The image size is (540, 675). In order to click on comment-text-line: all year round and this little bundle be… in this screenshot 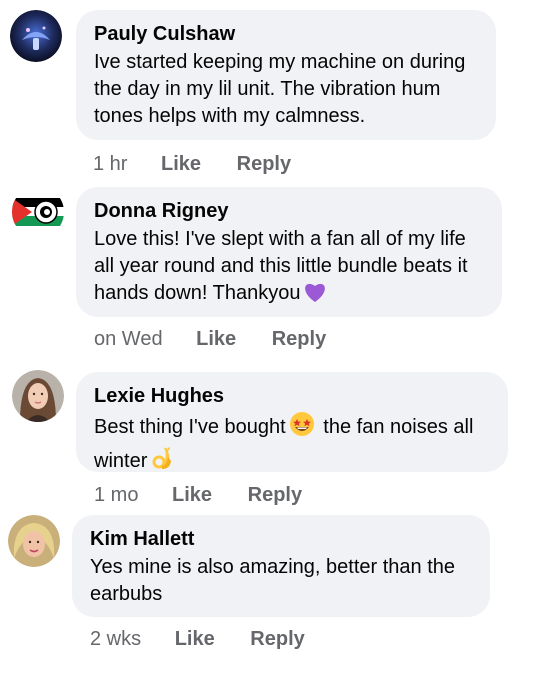, I will do `click(281, 266)`.